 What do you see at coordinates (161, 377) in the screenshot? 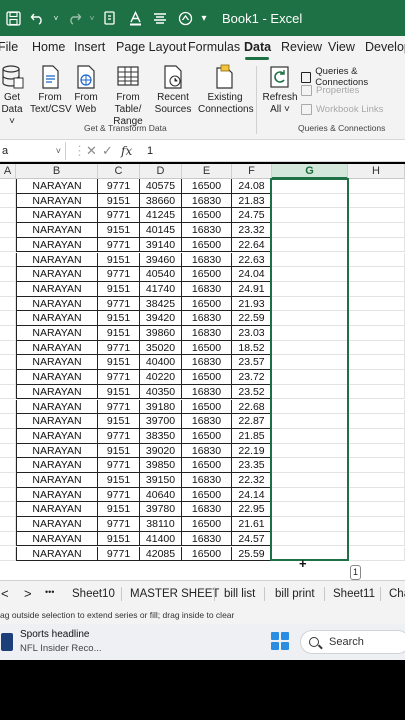
I see `cell-amount: 40220` at bounding box center [161, 377].